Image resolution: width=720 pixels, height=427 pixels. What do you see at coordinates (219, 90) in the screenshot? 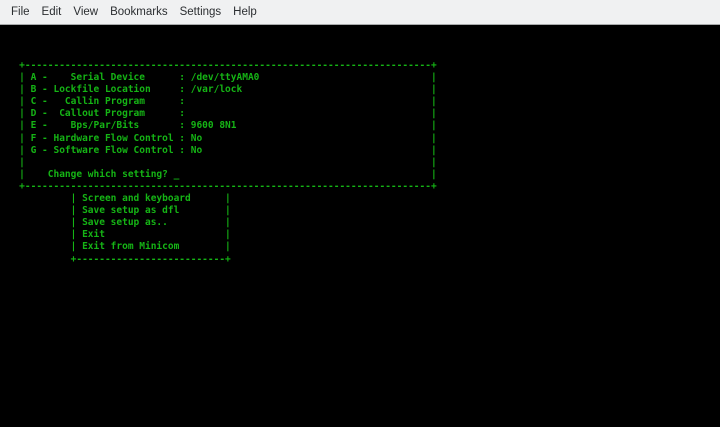
I see `serial-field-b-lockfile-location: | B - Lockfile Location : /var/lock |` at bounding box center [219, 90].